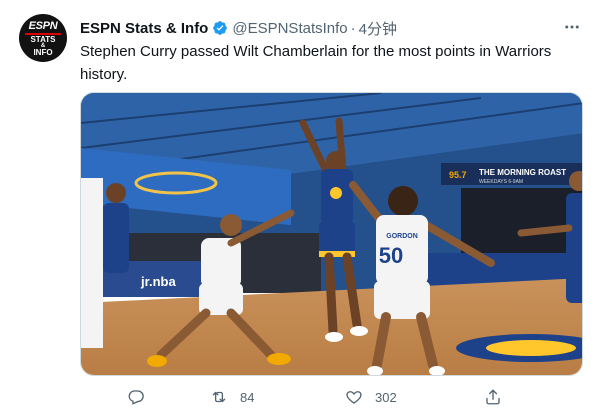  I want to click on radio-sign-sub: WEEKDAYS 6-9AM, so click(501, 182).